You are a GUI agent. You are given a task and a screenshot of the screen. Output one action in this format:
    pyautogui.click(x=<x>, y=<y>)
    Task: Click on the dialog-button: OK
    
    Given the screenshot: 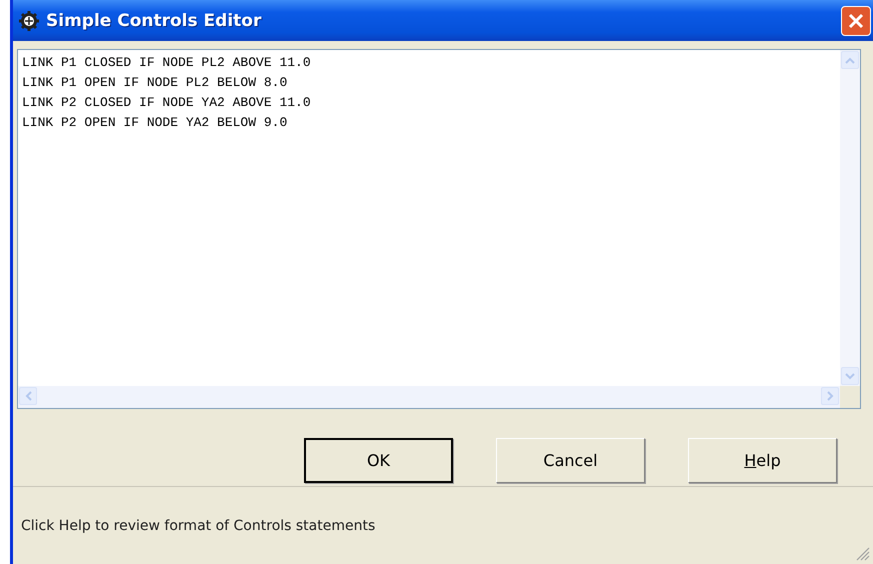 What is the action you would take?
    pyautogui.click(x=378, y=460)
    